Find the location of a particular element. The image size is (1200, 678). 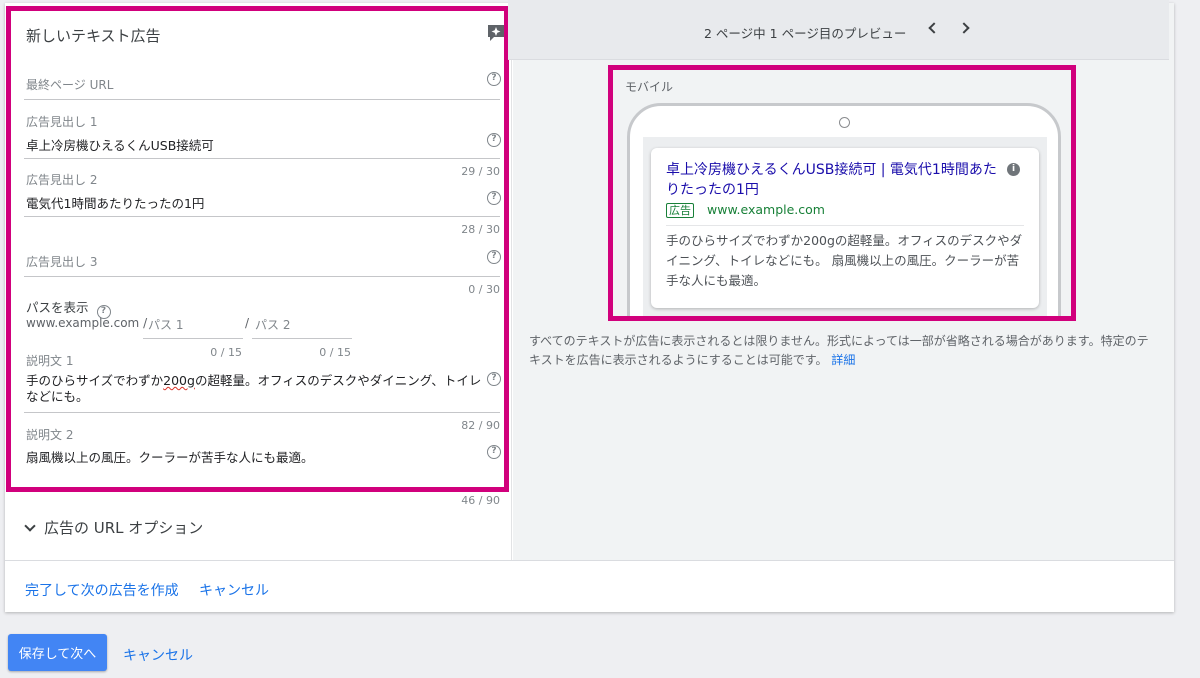

footer-cancel-link: キャンセル is located at coordinates (234, 590).